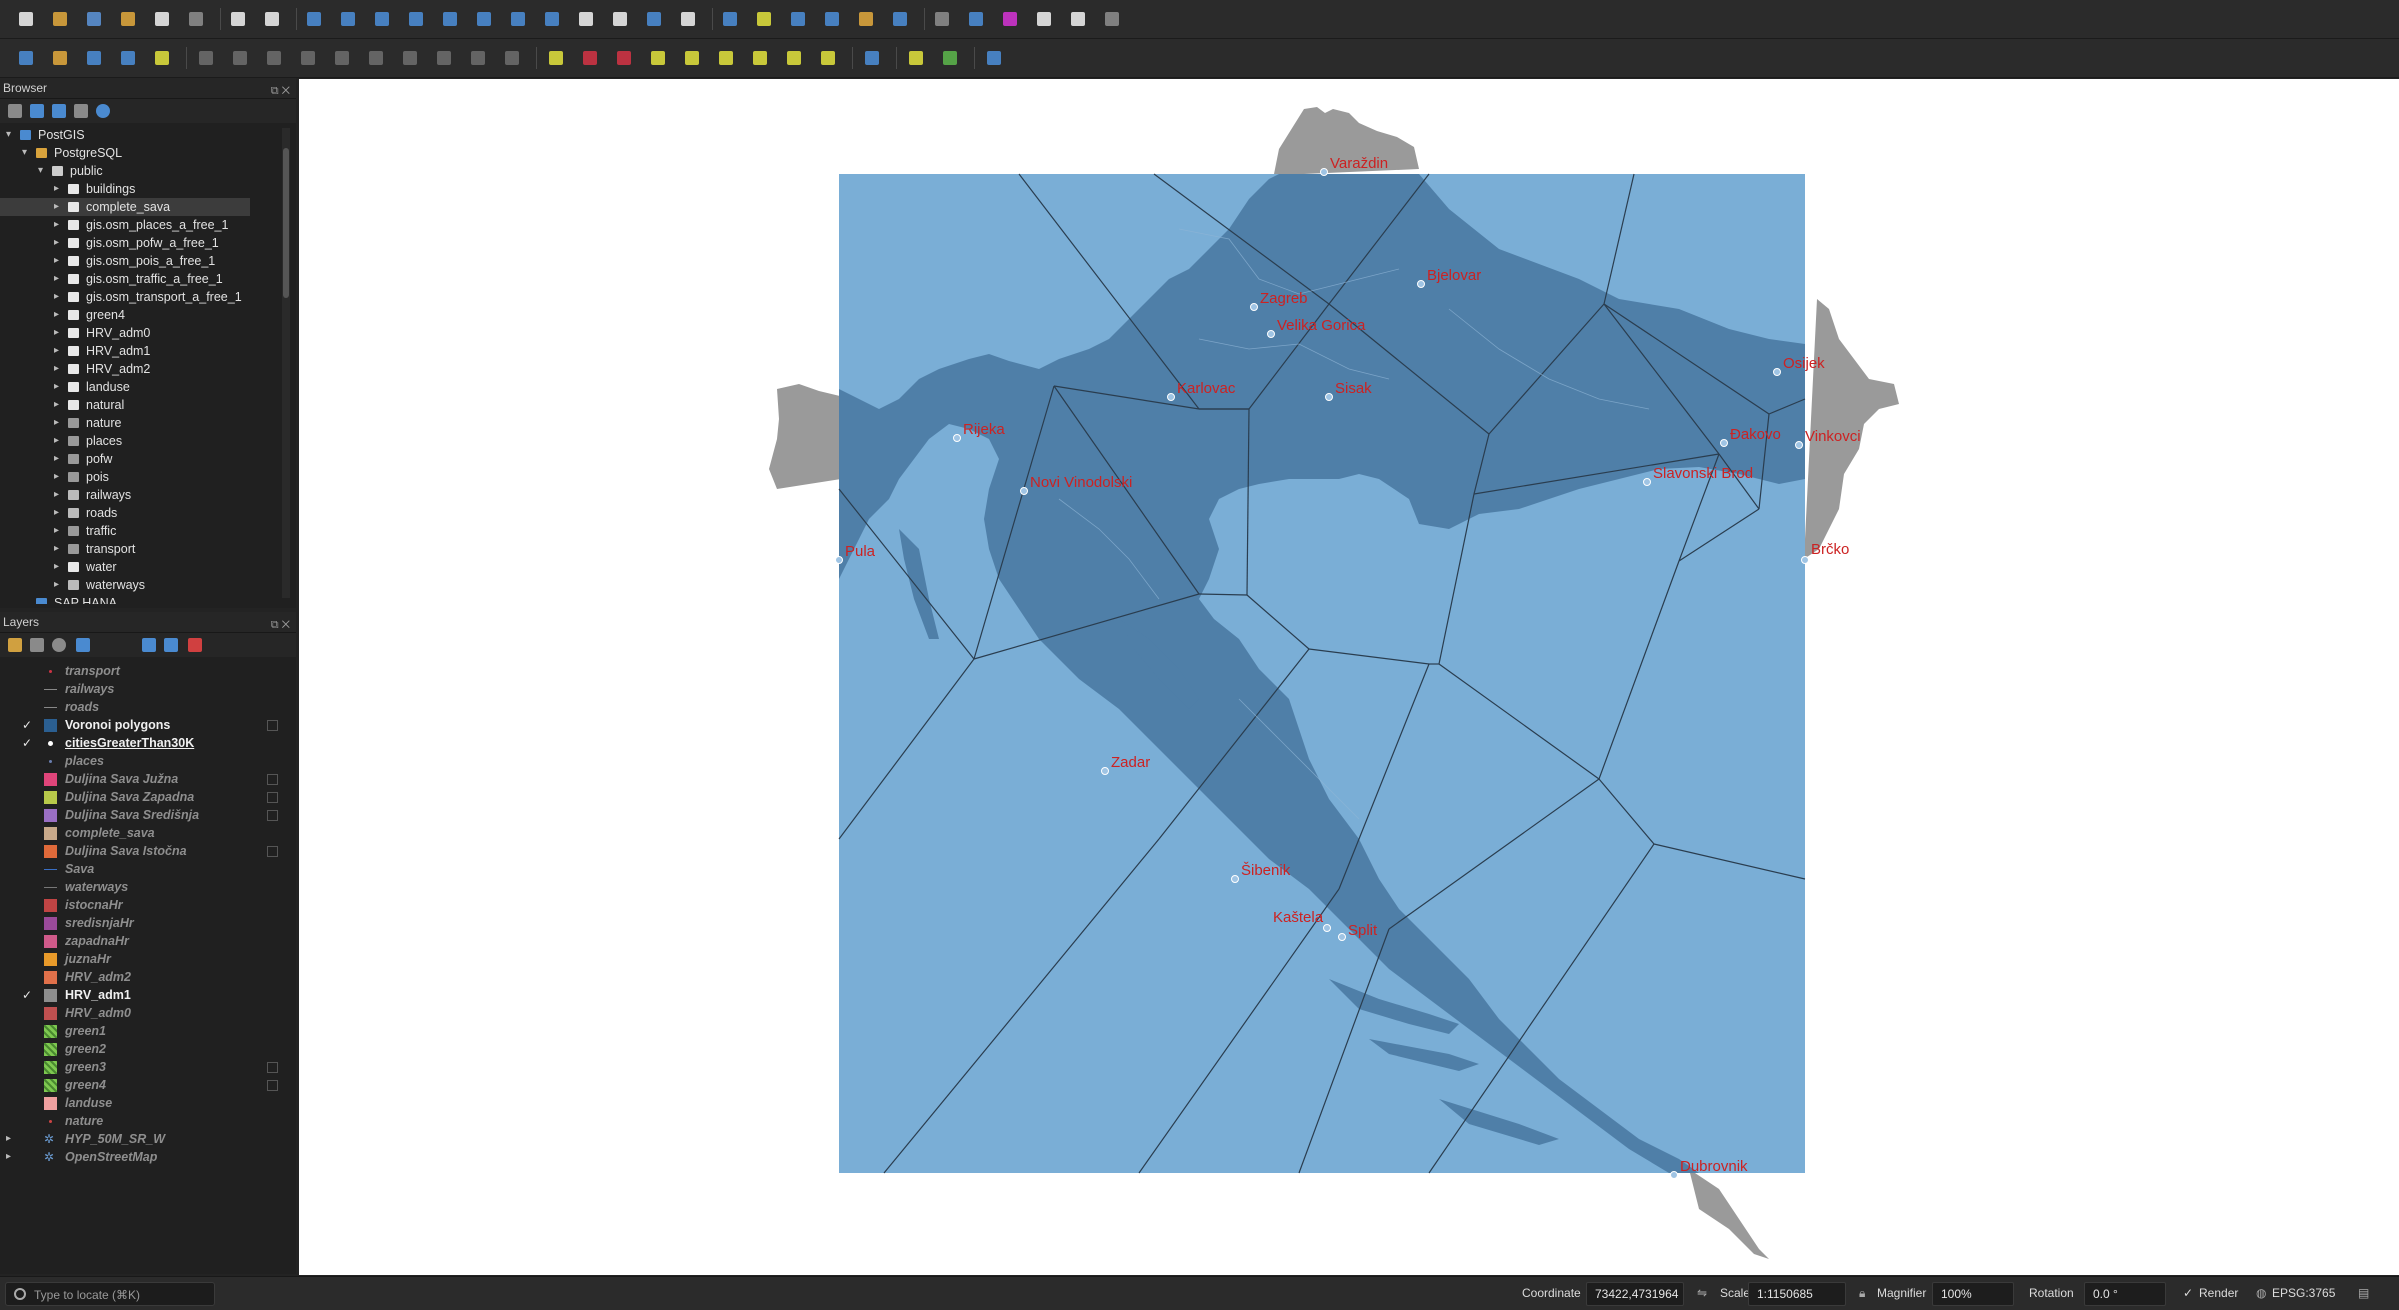 The image size is (2399, 1310). I want to click on new-project-icon, so click(26, 19).